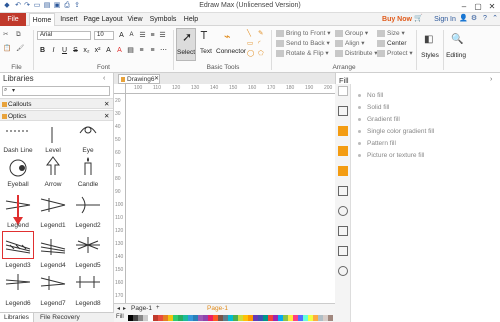  What do you see at coordinates (343, 271) in the screenshot?
I see `help-icon` at bounding box center [343, 271].